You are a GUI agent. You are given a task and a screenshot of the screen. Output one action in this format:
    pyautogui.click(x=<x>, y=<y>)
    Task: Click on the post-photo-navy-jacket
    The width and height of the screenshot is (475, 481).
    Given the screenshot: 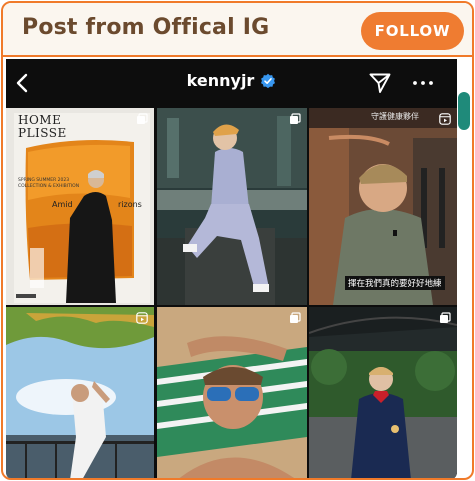 What is the action you would take?
    pyautogui.click(x=383, y=392)
    